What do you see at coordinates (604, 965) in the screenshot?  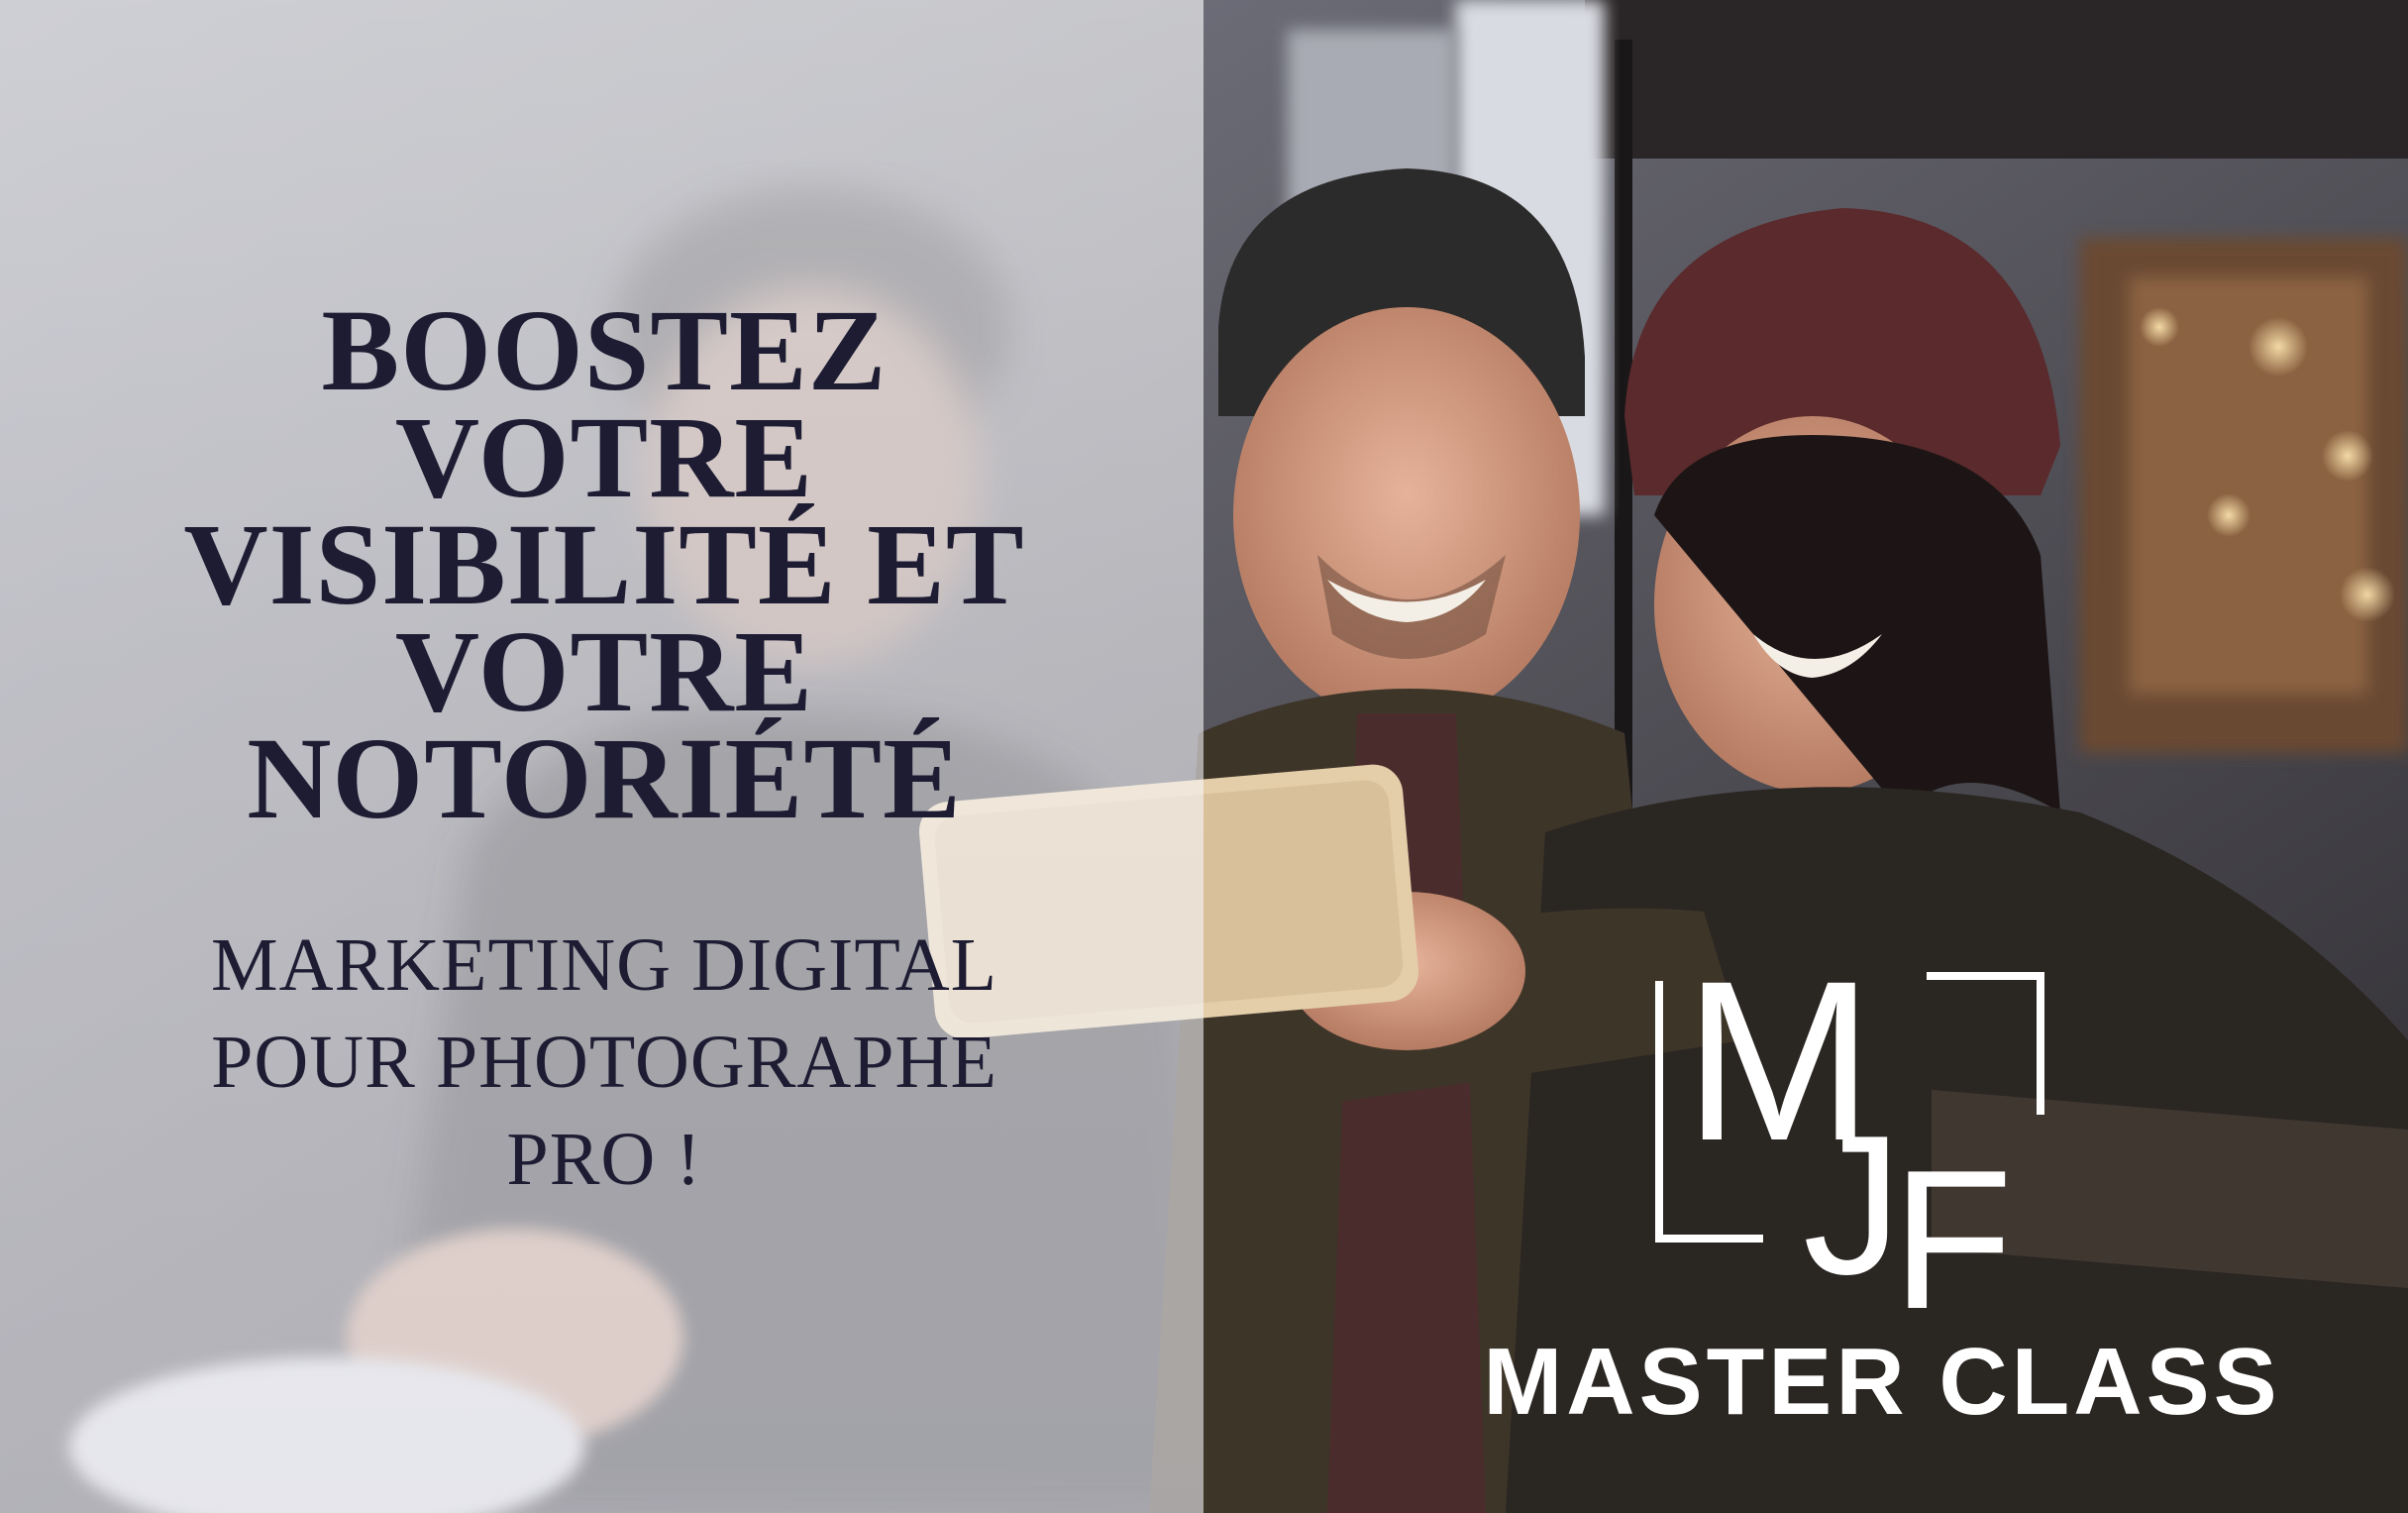 I see `subtitle-line: MARKETING DIGITAL` at bounding box center [604, 965].